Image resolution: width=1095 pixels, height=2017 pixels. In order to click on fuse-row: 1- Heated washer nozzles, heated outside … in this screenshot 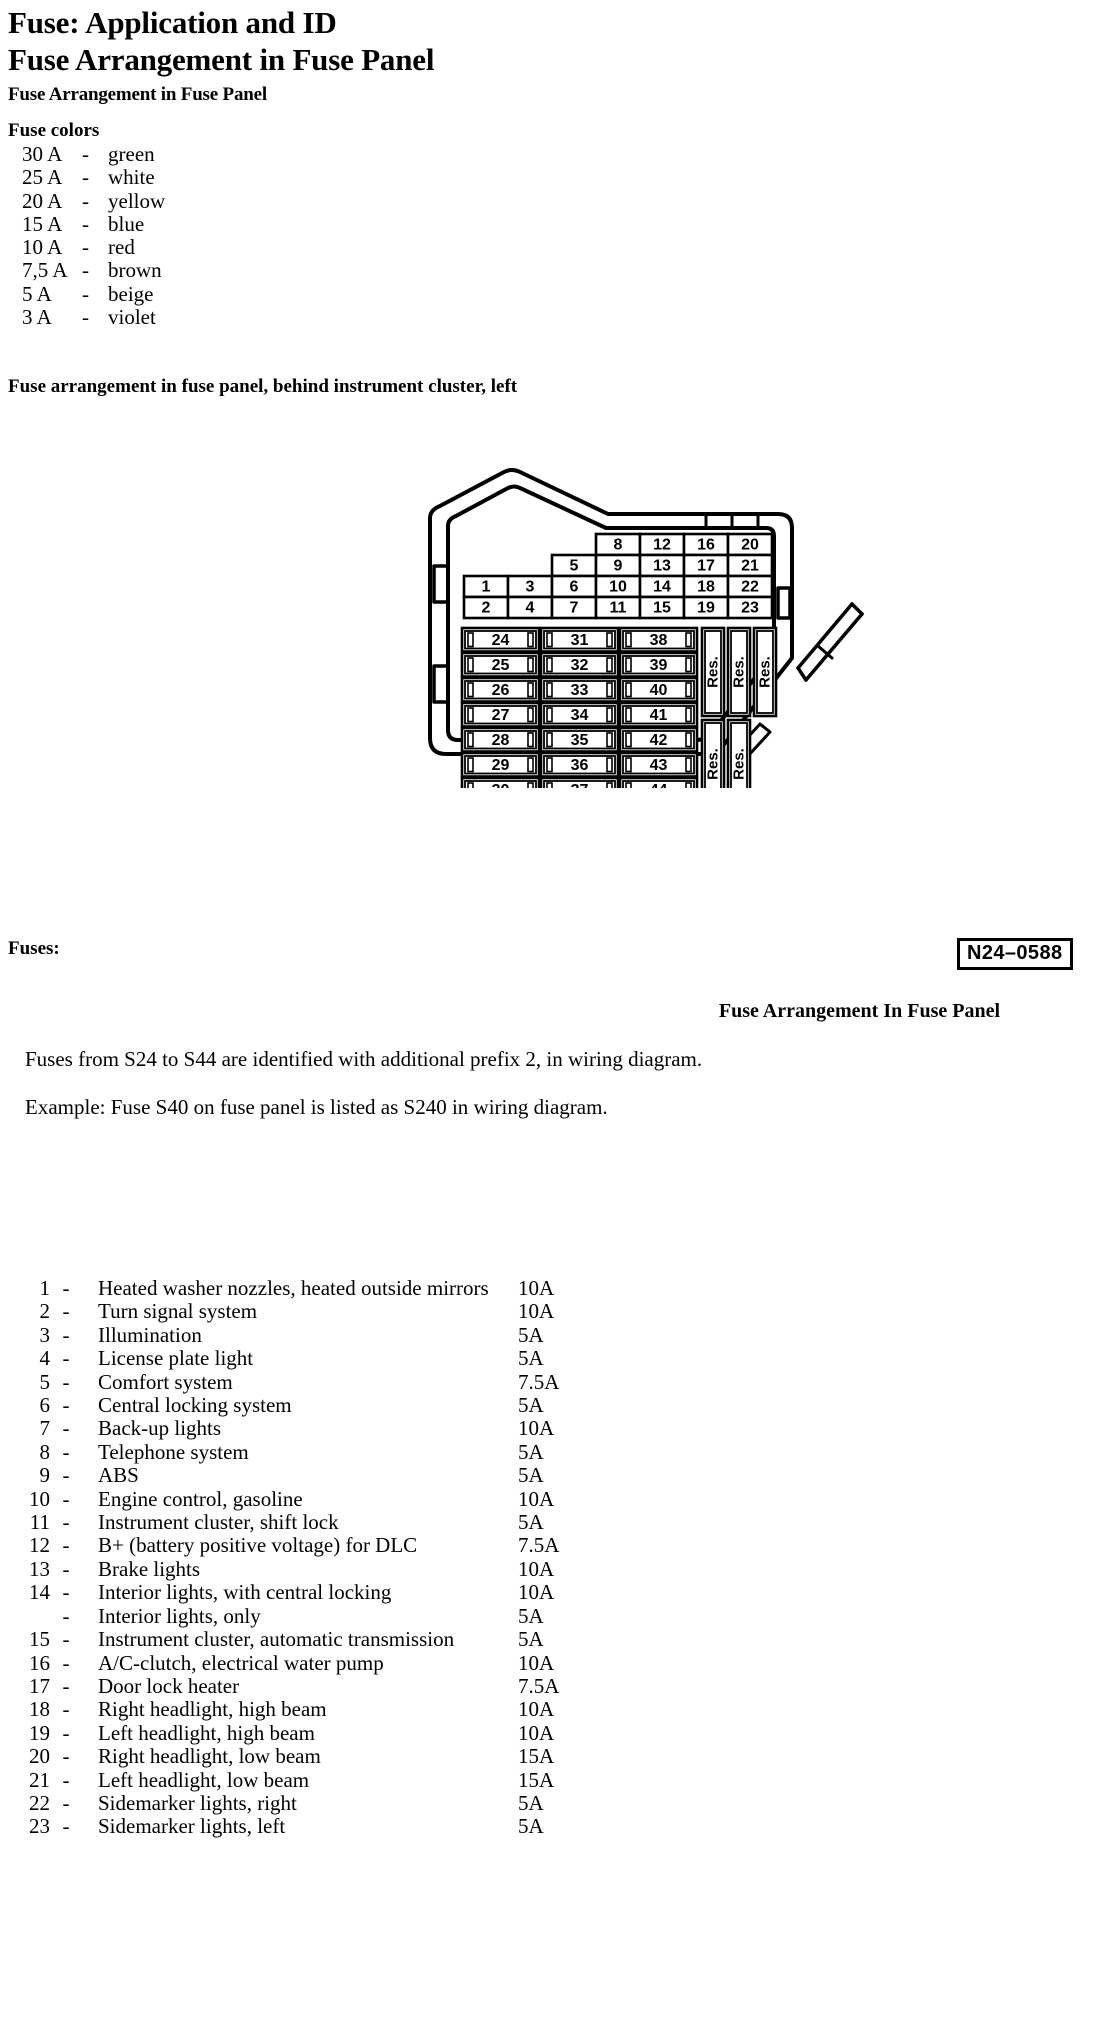, I will do `click(311, 1288)`.